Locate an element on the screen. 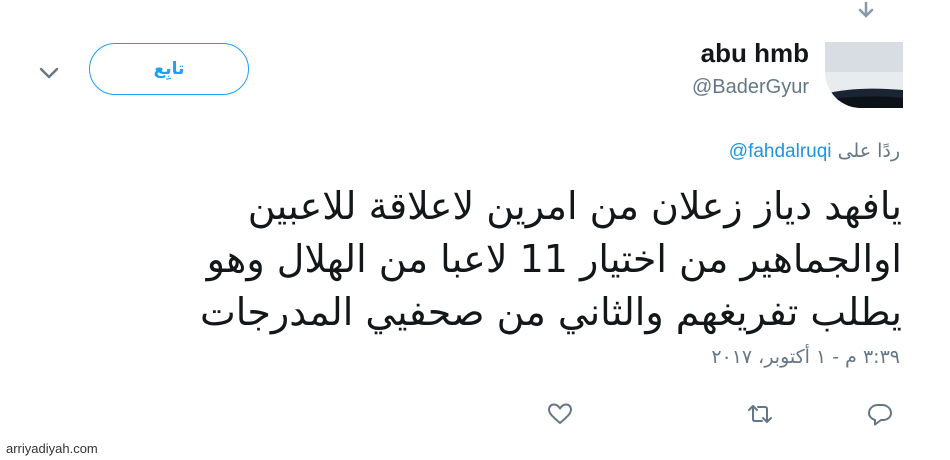  chevron-down-icon is located at coordinates (49, 73).